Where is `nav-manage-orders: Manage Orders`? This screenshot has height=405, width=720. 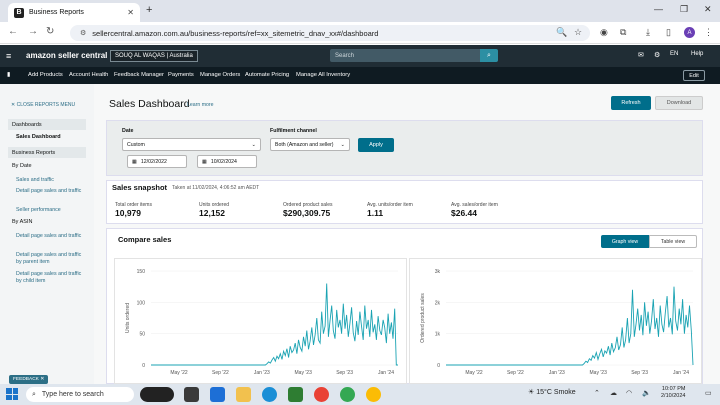 nav-manage-orders: Manage Orders is located at coordinates (220, 75).